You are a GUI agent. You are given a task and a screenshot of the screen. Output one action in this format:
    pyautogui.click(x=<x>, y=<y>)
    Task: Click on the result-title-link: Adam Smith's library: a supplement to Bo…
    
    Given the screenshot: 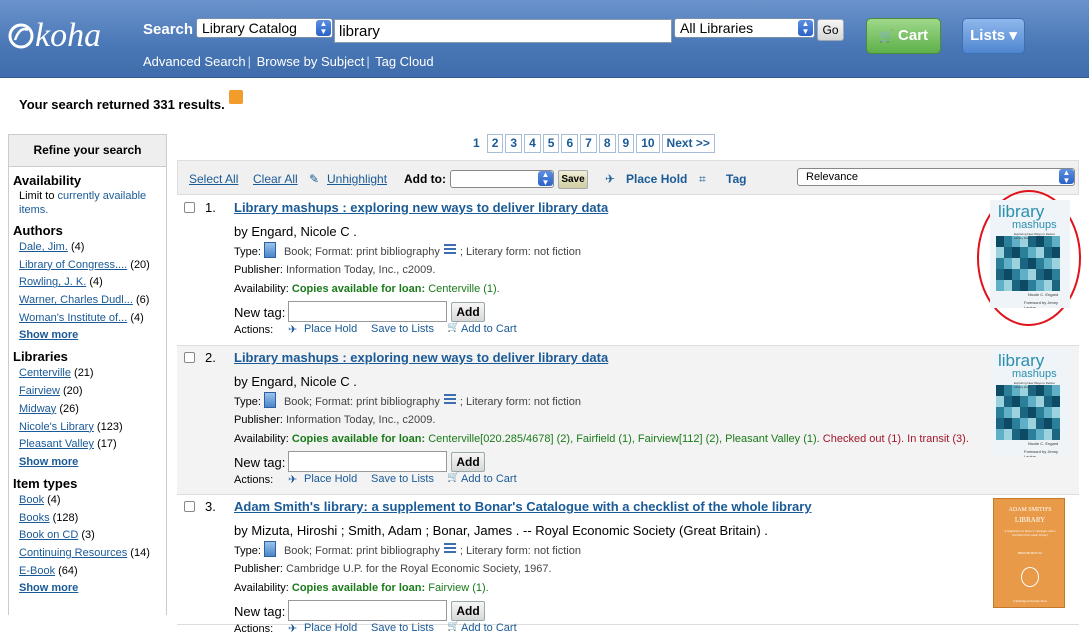 What is the action you would take?
    pyautogui.click(x=523, y=506)
    